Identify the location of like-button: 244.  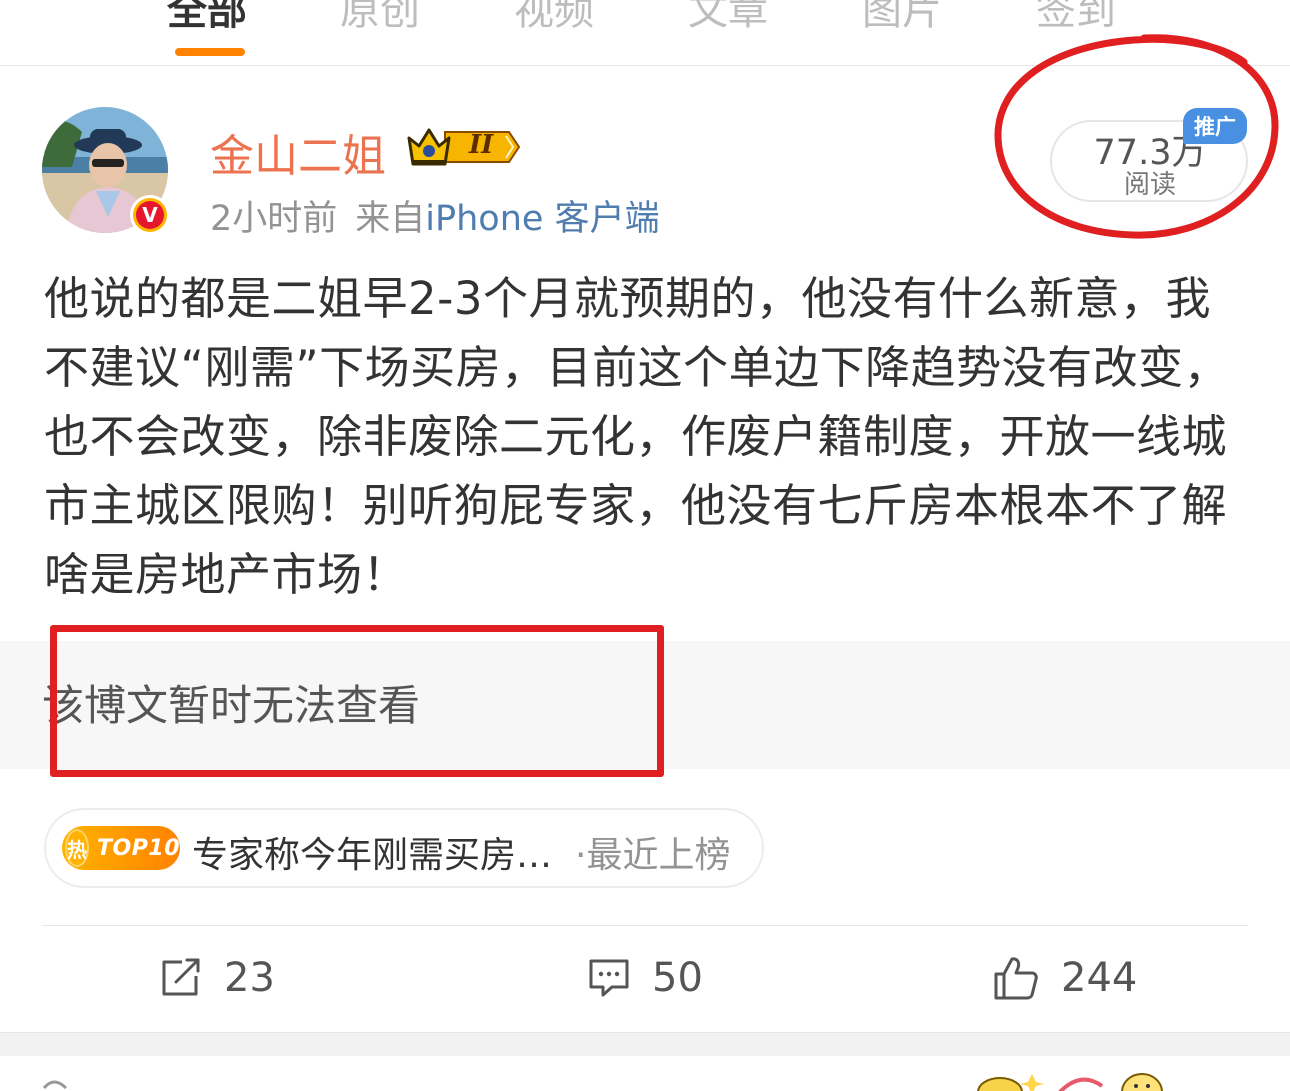
(1065, 978).